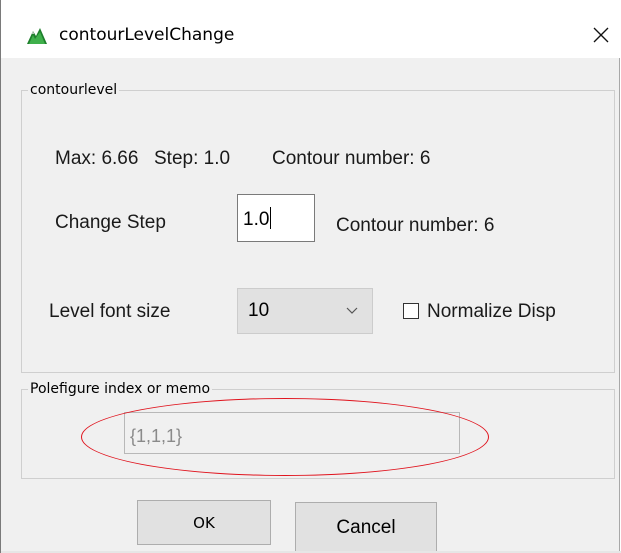 The width and height of the screenshot is (621, 553). What do you see at coordinates (491, 312) in the screenshot?
I see `normalize-label: Normalize Disp` at bounding box center [491, 312].